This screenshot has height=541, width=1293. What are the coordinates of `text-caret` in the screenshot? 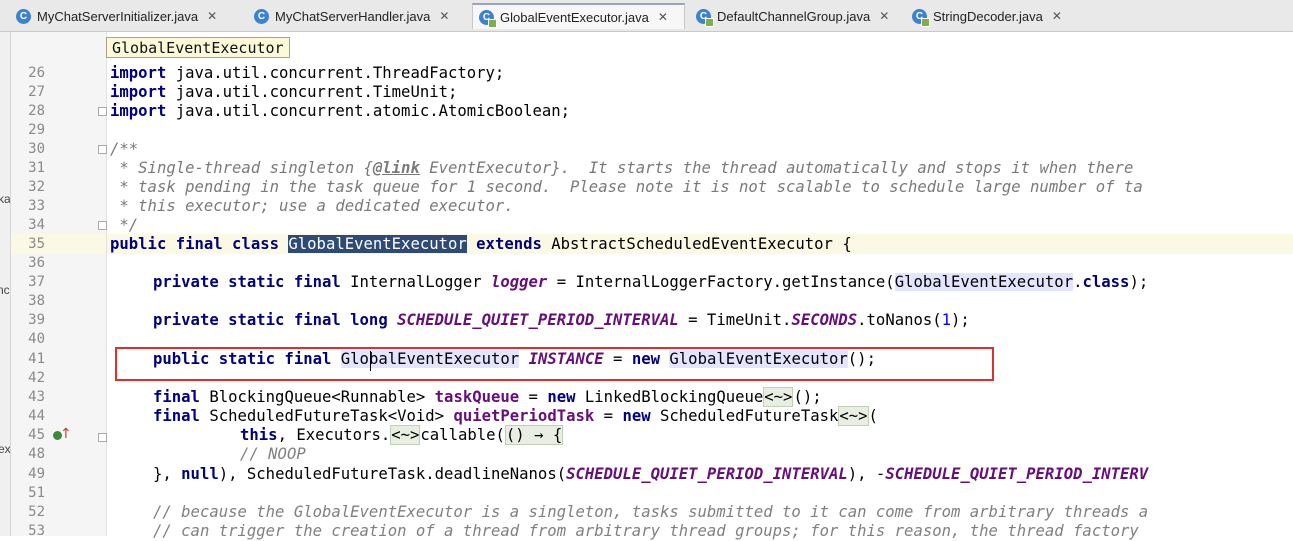 It's located at (370, 361).